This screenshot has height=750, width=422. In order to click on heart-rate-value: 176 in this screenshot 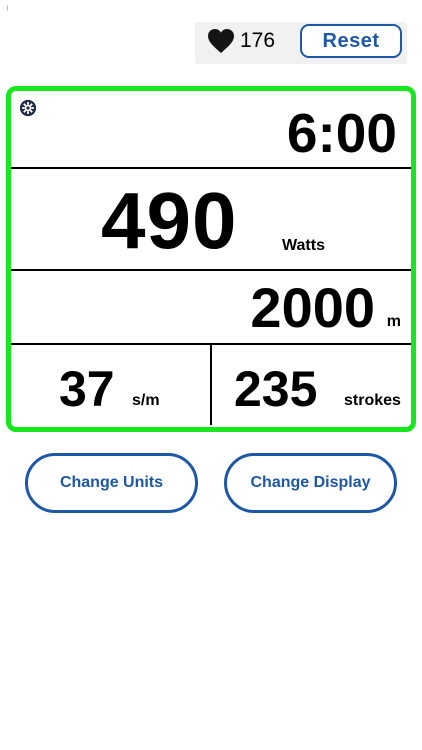, I will do `click(258, 40)`.